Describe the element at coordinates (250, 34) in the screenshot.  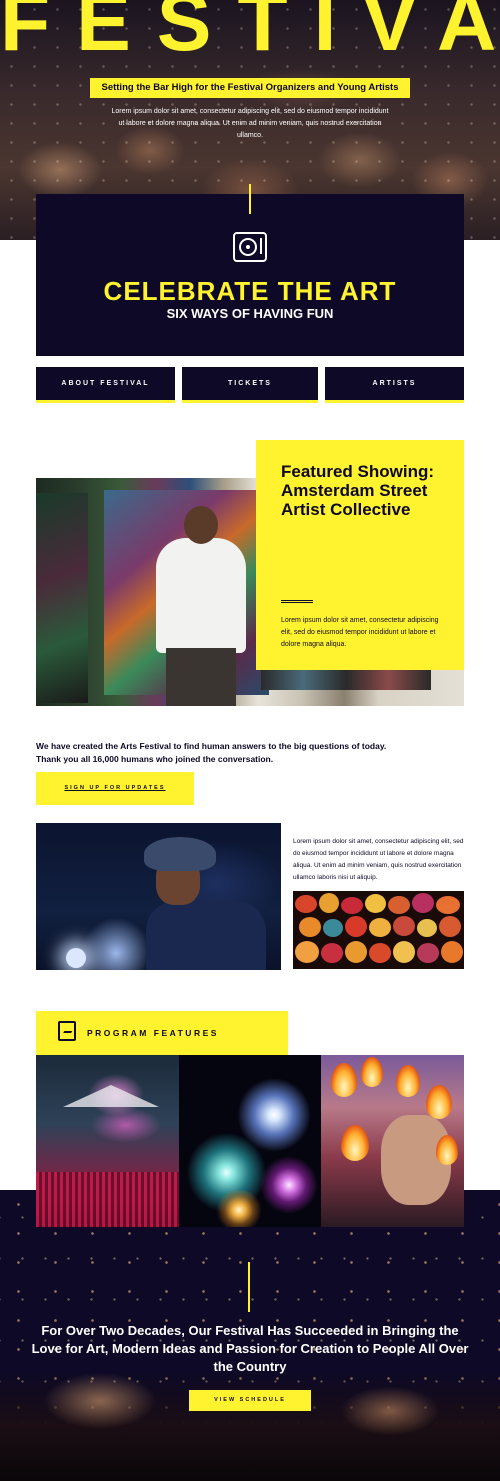
I see `hero-title: FESTIVAL` at that location.